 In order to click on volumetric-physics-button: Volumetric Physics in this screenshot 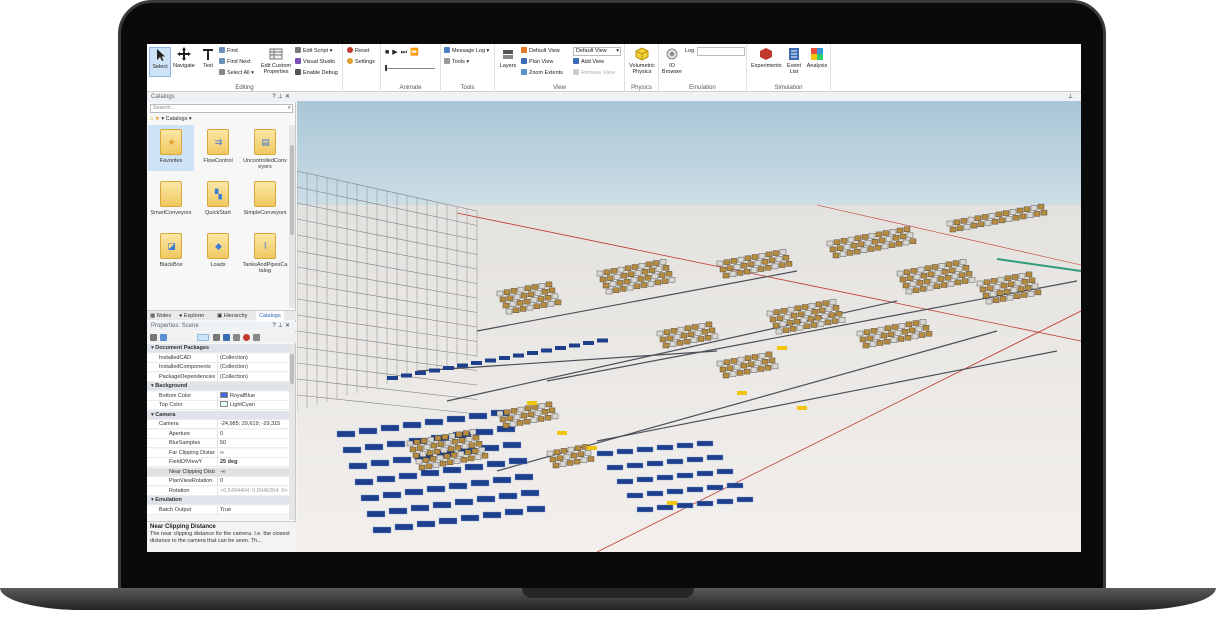, I will do `click(642, 62)`.